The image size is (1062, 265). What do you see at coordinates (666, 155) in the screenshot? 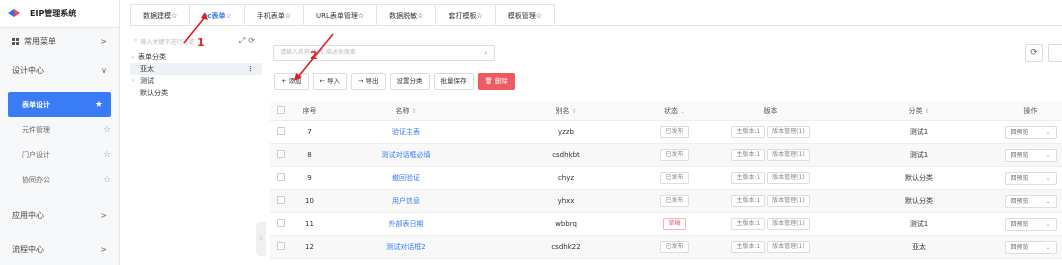
I see `table-row: 8 测试对话框必填 csdhkbt 已发布 主版本:1 版本管理(1) 测试1 回预览 ⌄` at bounding box center [666, 155].